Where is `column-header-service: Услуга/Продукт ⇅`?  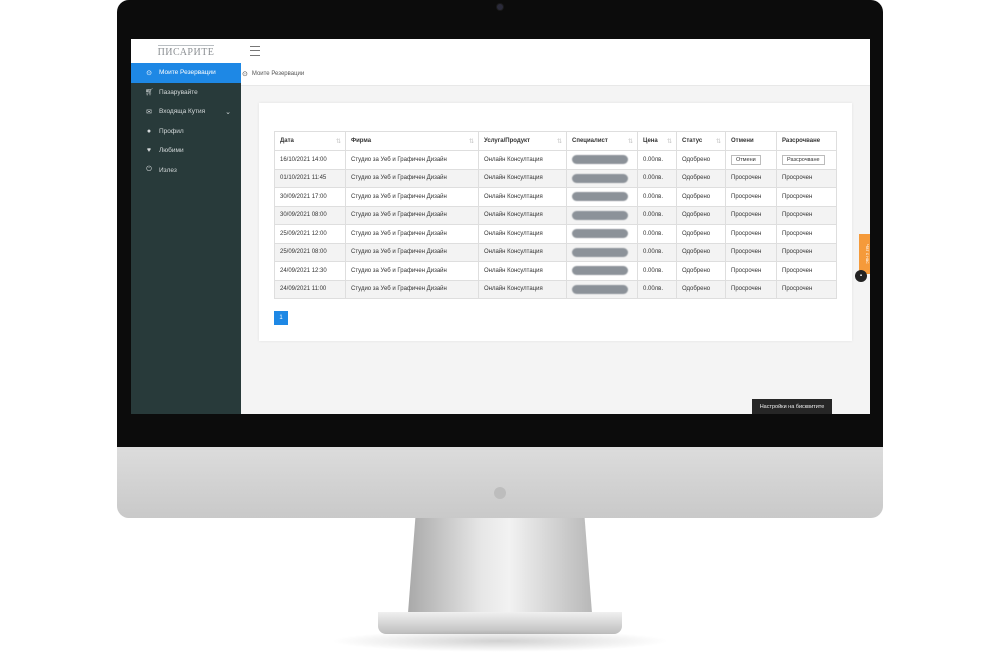 column-header-service: Услуга/Продукт ⇅ is located at coordinates (522, 141).